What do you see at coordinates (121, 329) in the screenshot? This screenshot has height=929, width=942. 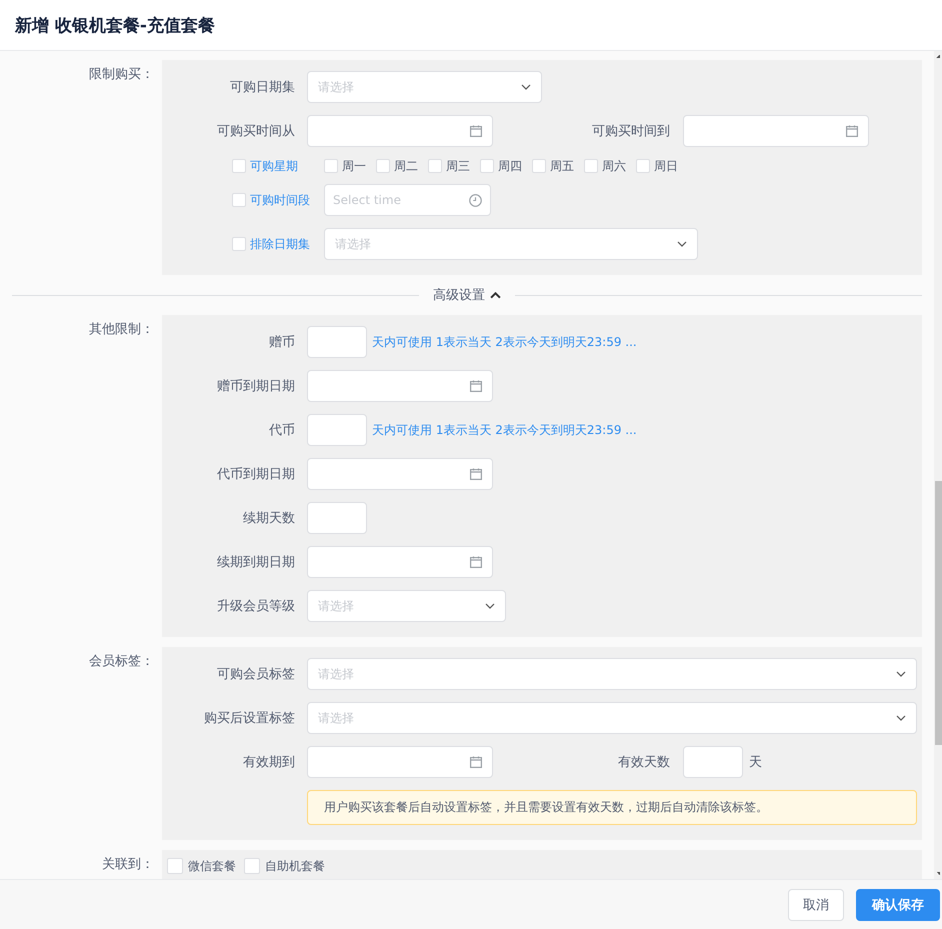 I see `section-label: 其他限制：` at bounding box center [121, 329].